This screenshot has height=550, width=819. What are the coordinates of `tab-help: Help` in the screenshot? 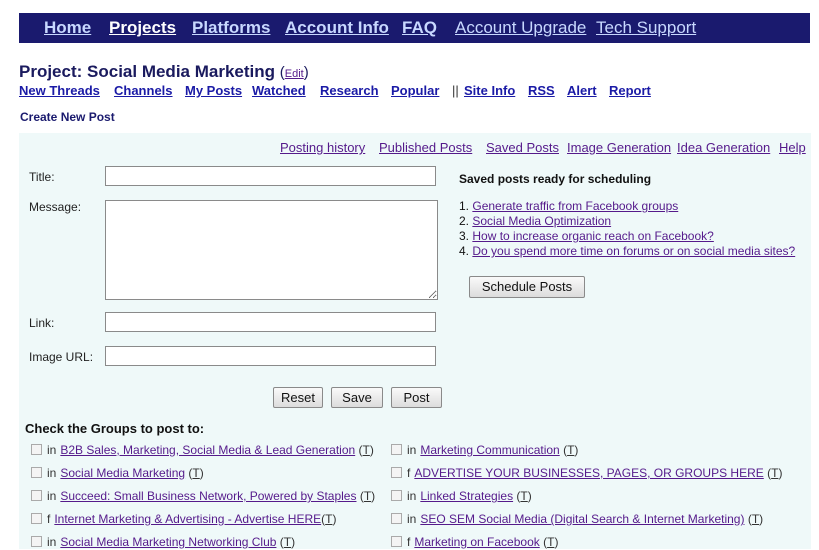 It's located at (792, 147).